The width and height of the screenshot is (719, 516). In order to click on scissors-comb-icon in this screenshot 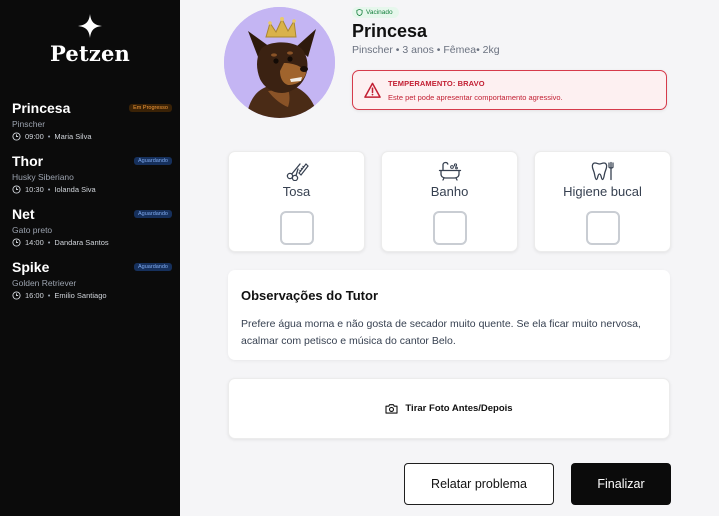, I will do `click(297, 172)`.